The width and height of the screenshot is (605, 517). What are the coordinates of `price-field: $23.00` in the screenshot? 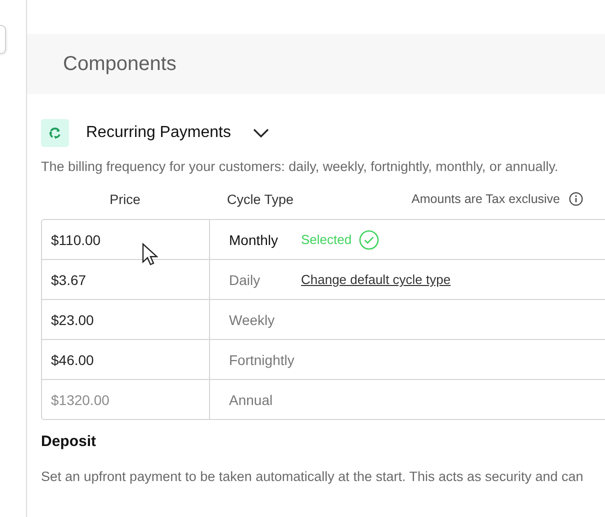 It's located at (121, 320).